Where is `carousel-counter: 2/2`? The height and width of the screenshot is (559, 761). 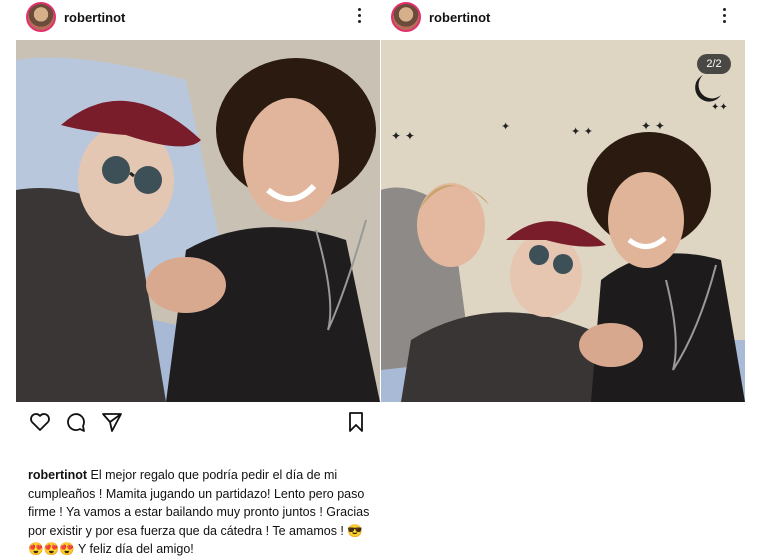 carousel-counter: 2/2 is located at coordinates (714, 64).